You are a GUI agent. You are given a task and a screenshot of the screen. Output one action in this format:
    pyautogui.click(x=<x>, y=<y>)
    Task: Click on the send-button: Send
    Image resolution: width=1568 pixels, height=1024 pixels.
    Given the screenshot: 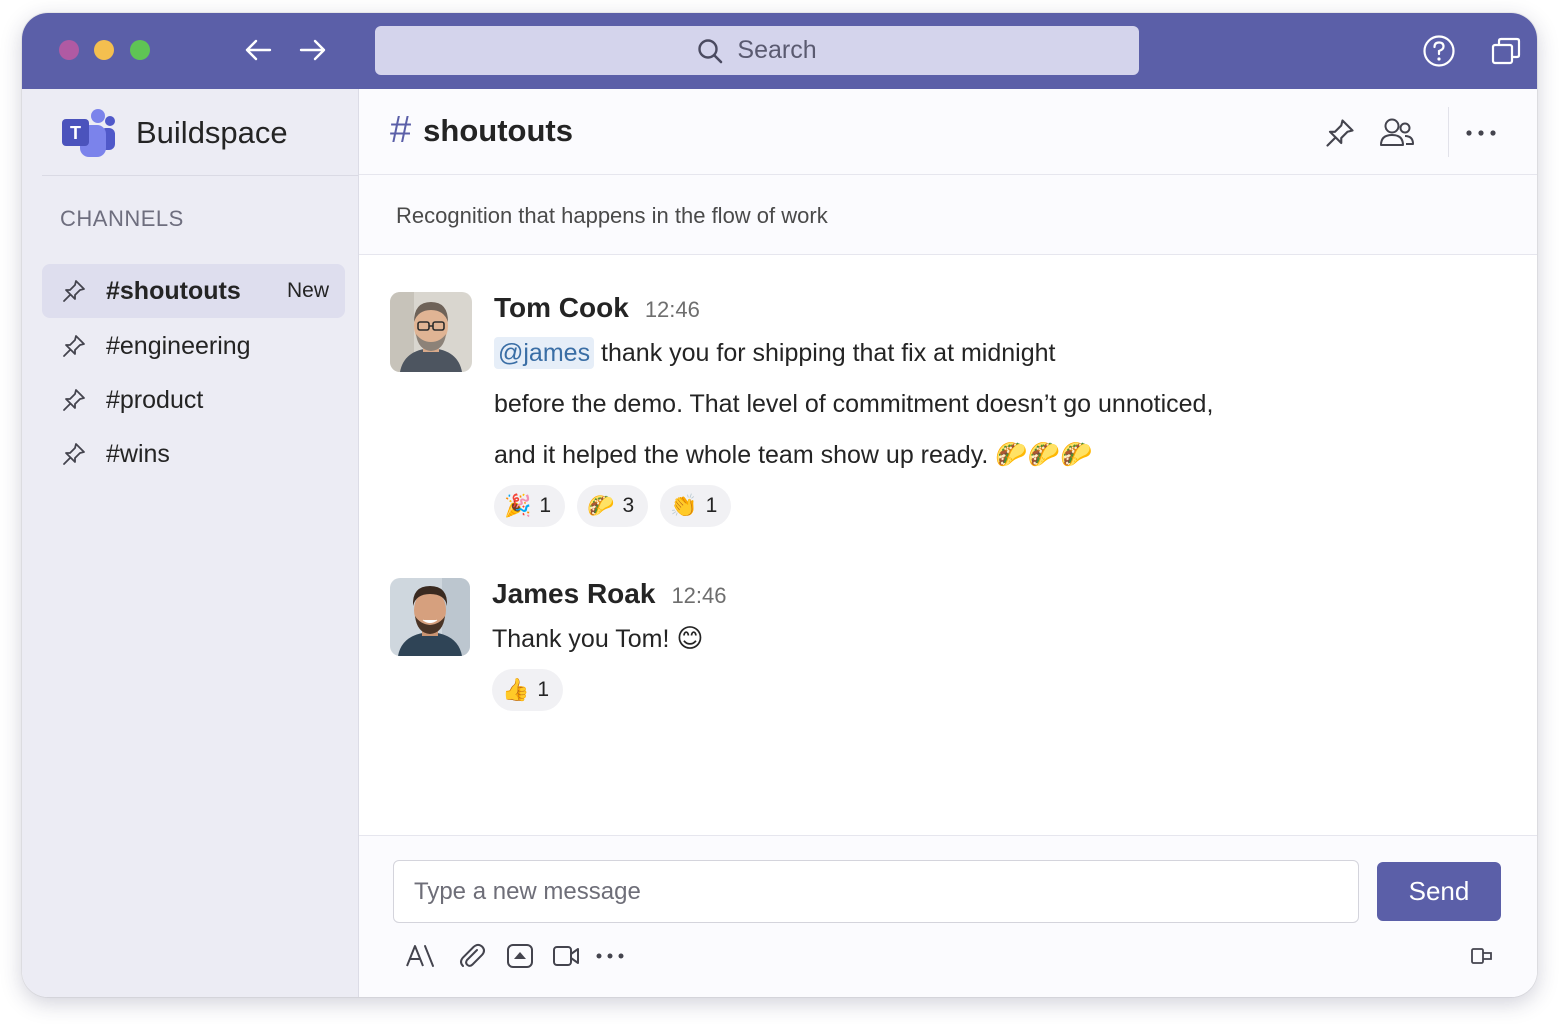 What is the action you would take?
    pyautogui.click(x=1439, y=891)
    